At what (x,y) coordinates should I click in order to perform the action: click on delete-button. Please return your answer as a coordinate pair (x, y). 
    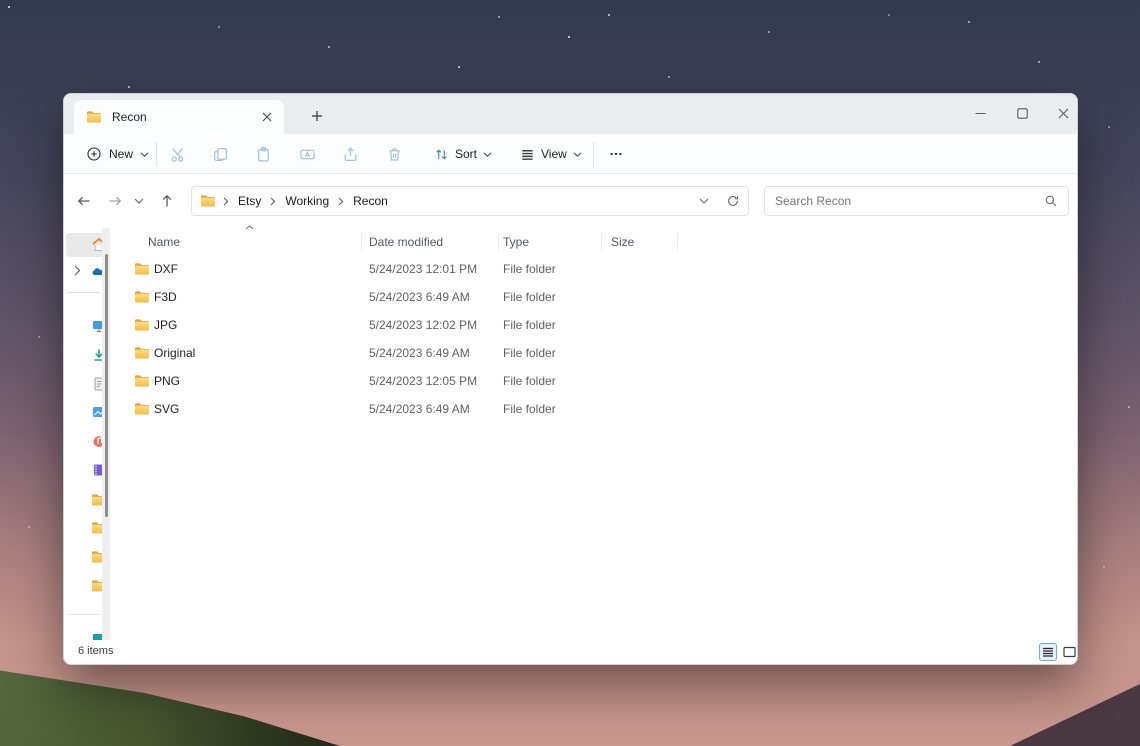
    Looking at the image, I should click on (394, 154).